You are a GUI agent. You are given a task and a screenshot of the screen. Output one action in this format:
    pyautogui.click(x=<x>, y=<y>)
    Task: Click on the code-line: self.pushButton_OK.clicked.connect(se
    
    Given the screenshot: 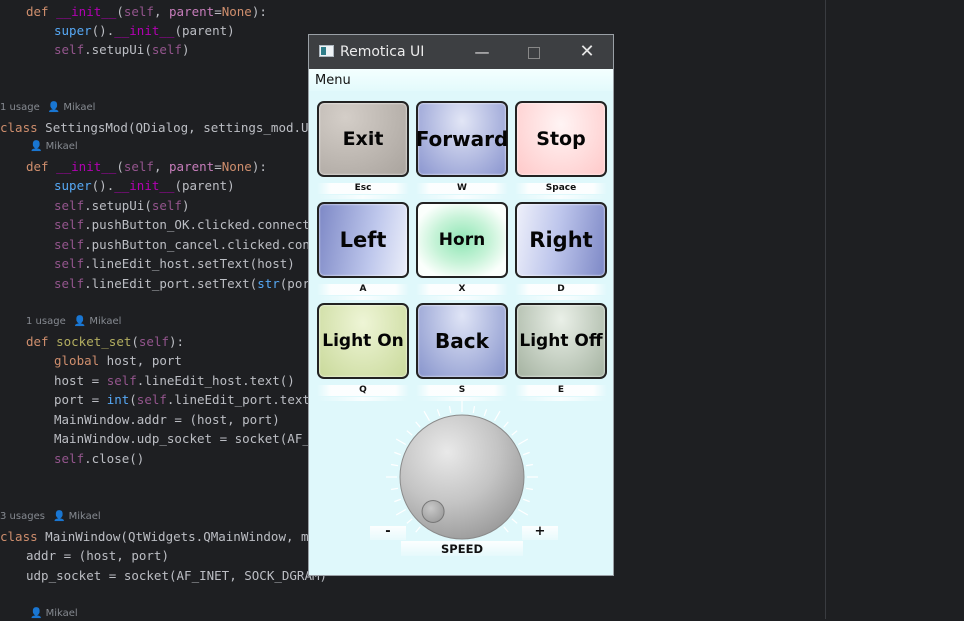 What is the action you would take?
    pyautogui.click(x=193, y=224)
    